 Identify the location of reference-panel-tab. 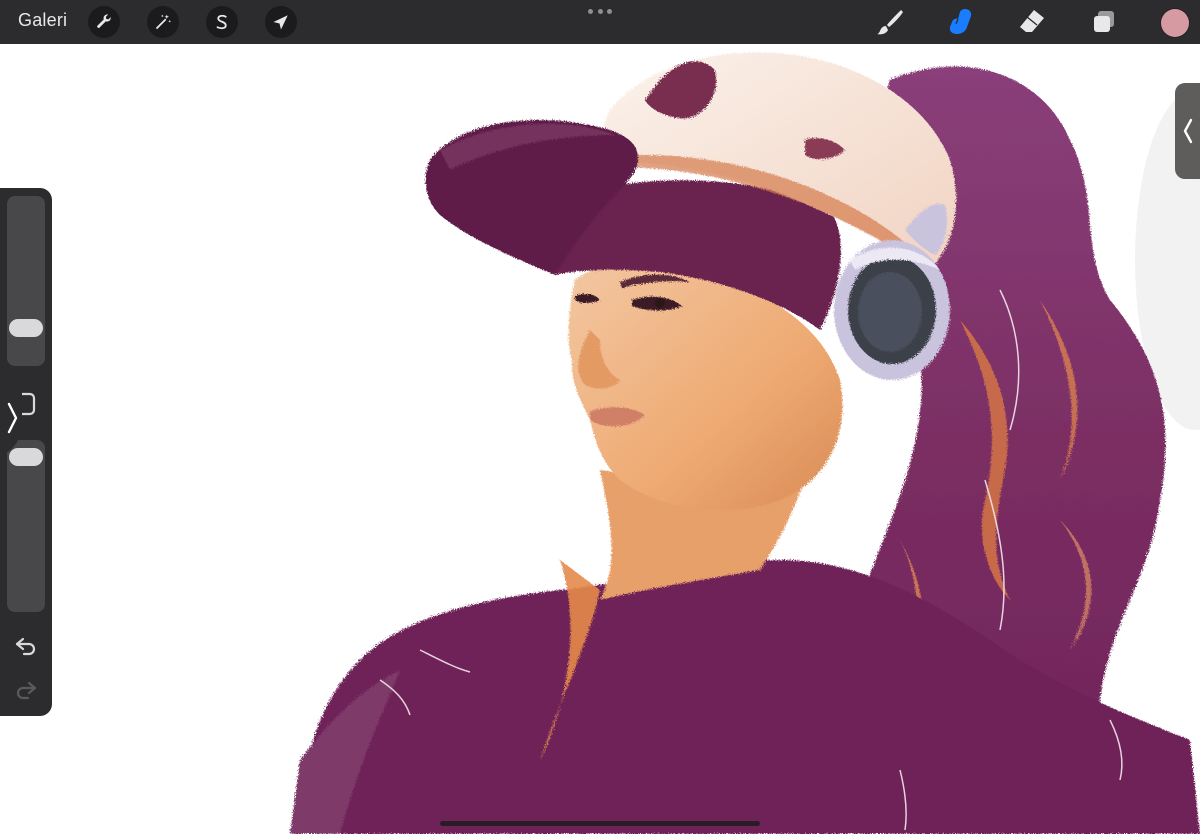
(1187, 131).